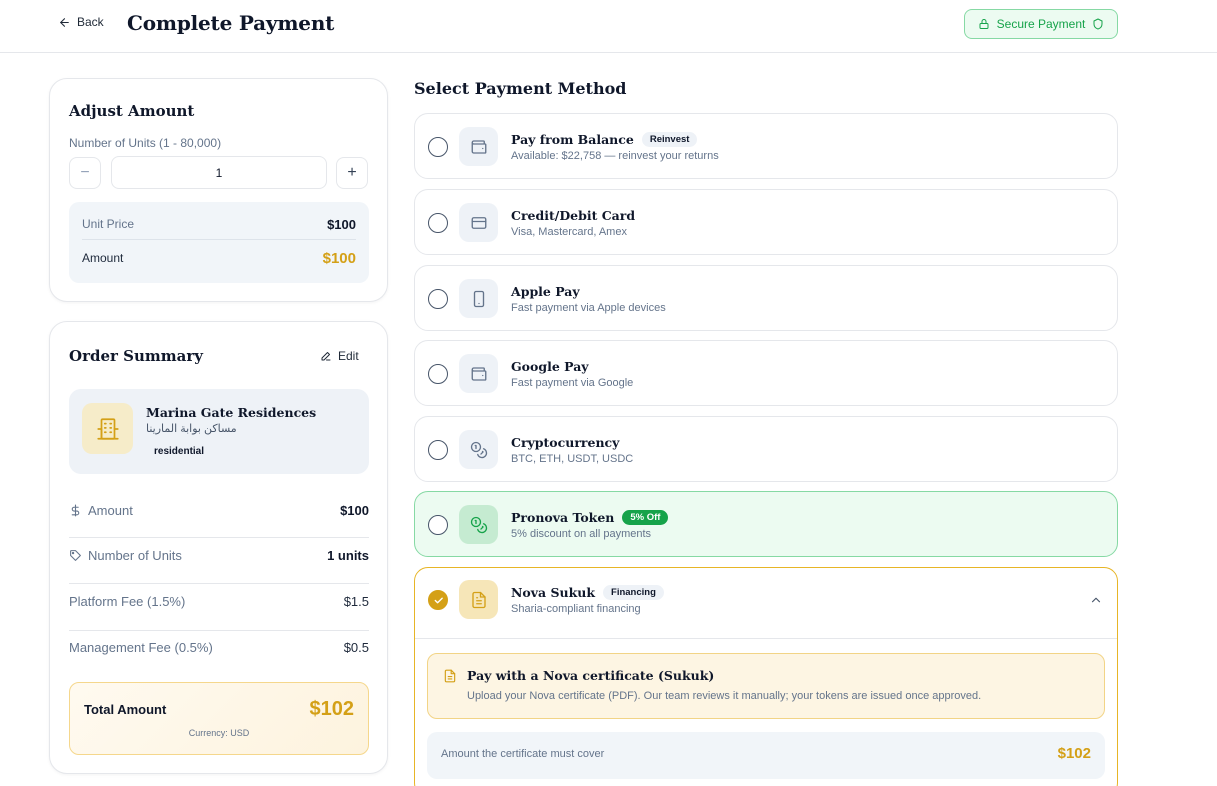  What do you see at coordinates (572, 459) in the screenshot?
I see `method-subtitle: BTC, ETH, USDT, USDC` at bounding box center [572, 459].